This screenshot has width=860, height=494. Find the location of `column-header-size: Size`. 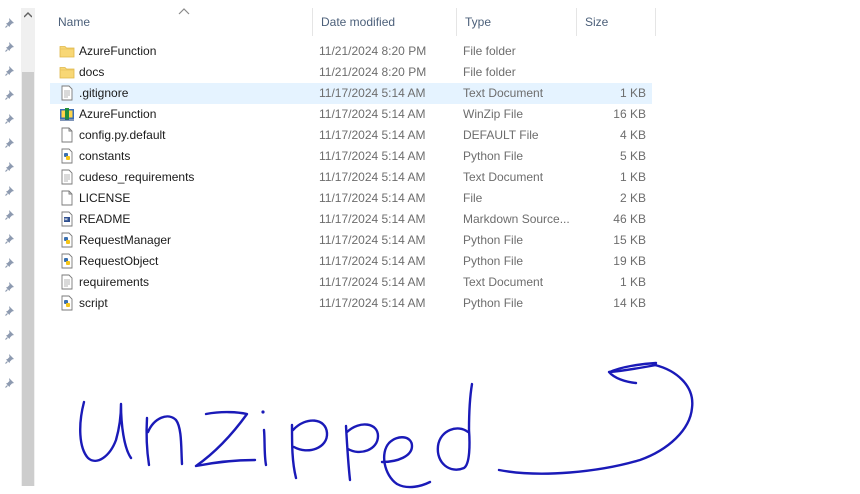

column-header-size: Size is located at coordinates (616, 22).